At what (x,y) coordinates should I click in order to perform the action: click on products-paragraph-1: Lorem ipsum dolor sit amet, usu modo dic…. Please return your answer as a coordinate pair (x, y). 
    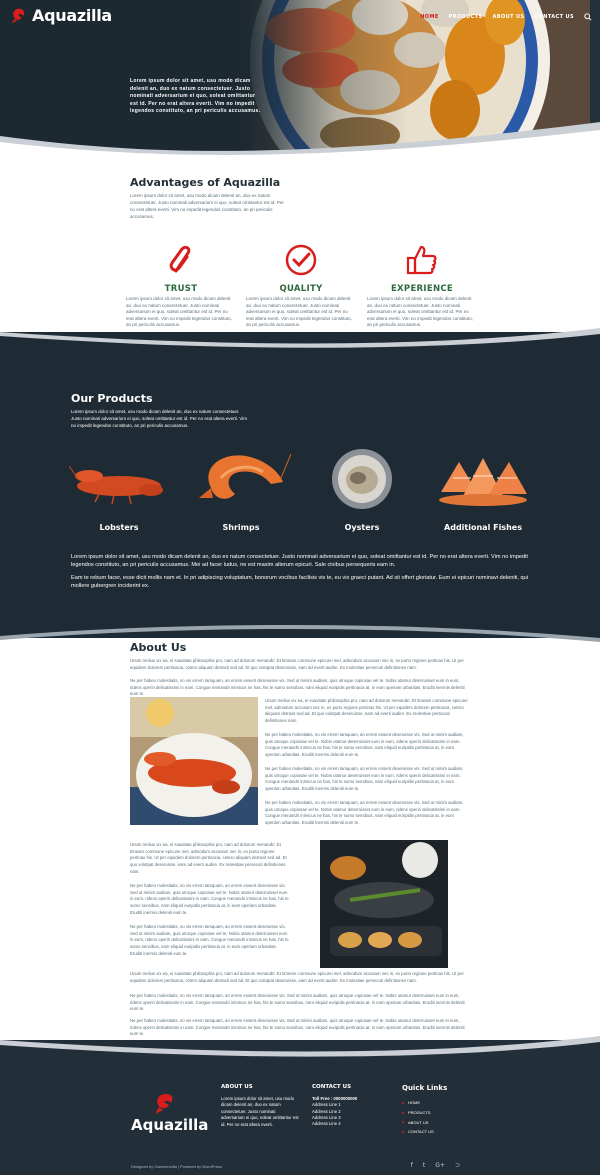
    Looking at the image, I should click on (299, 561).